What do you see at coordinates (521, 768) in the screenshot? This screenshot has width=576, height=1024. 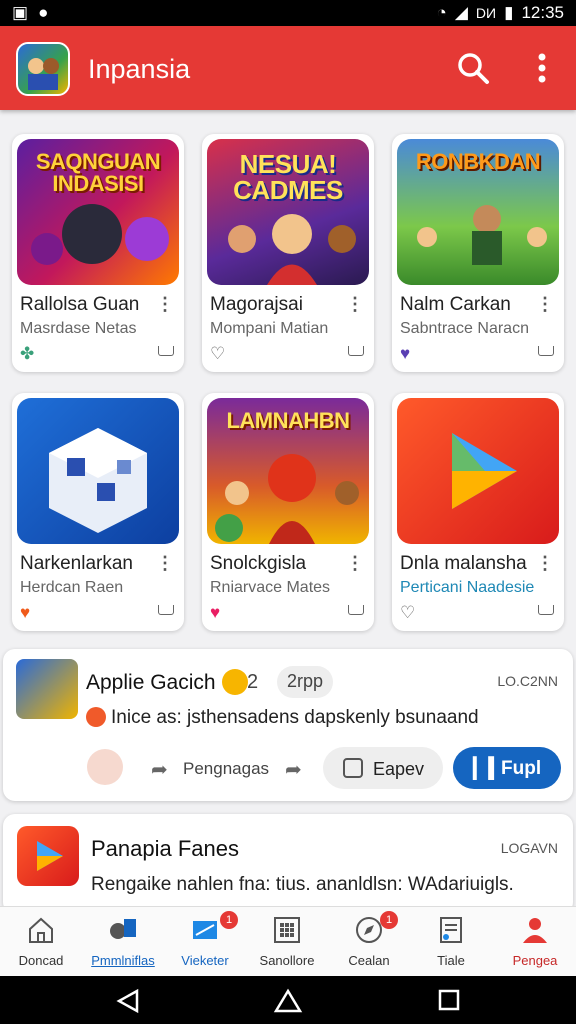 I see `primary-button-label: Fupl` at bounding box center [521, 768].